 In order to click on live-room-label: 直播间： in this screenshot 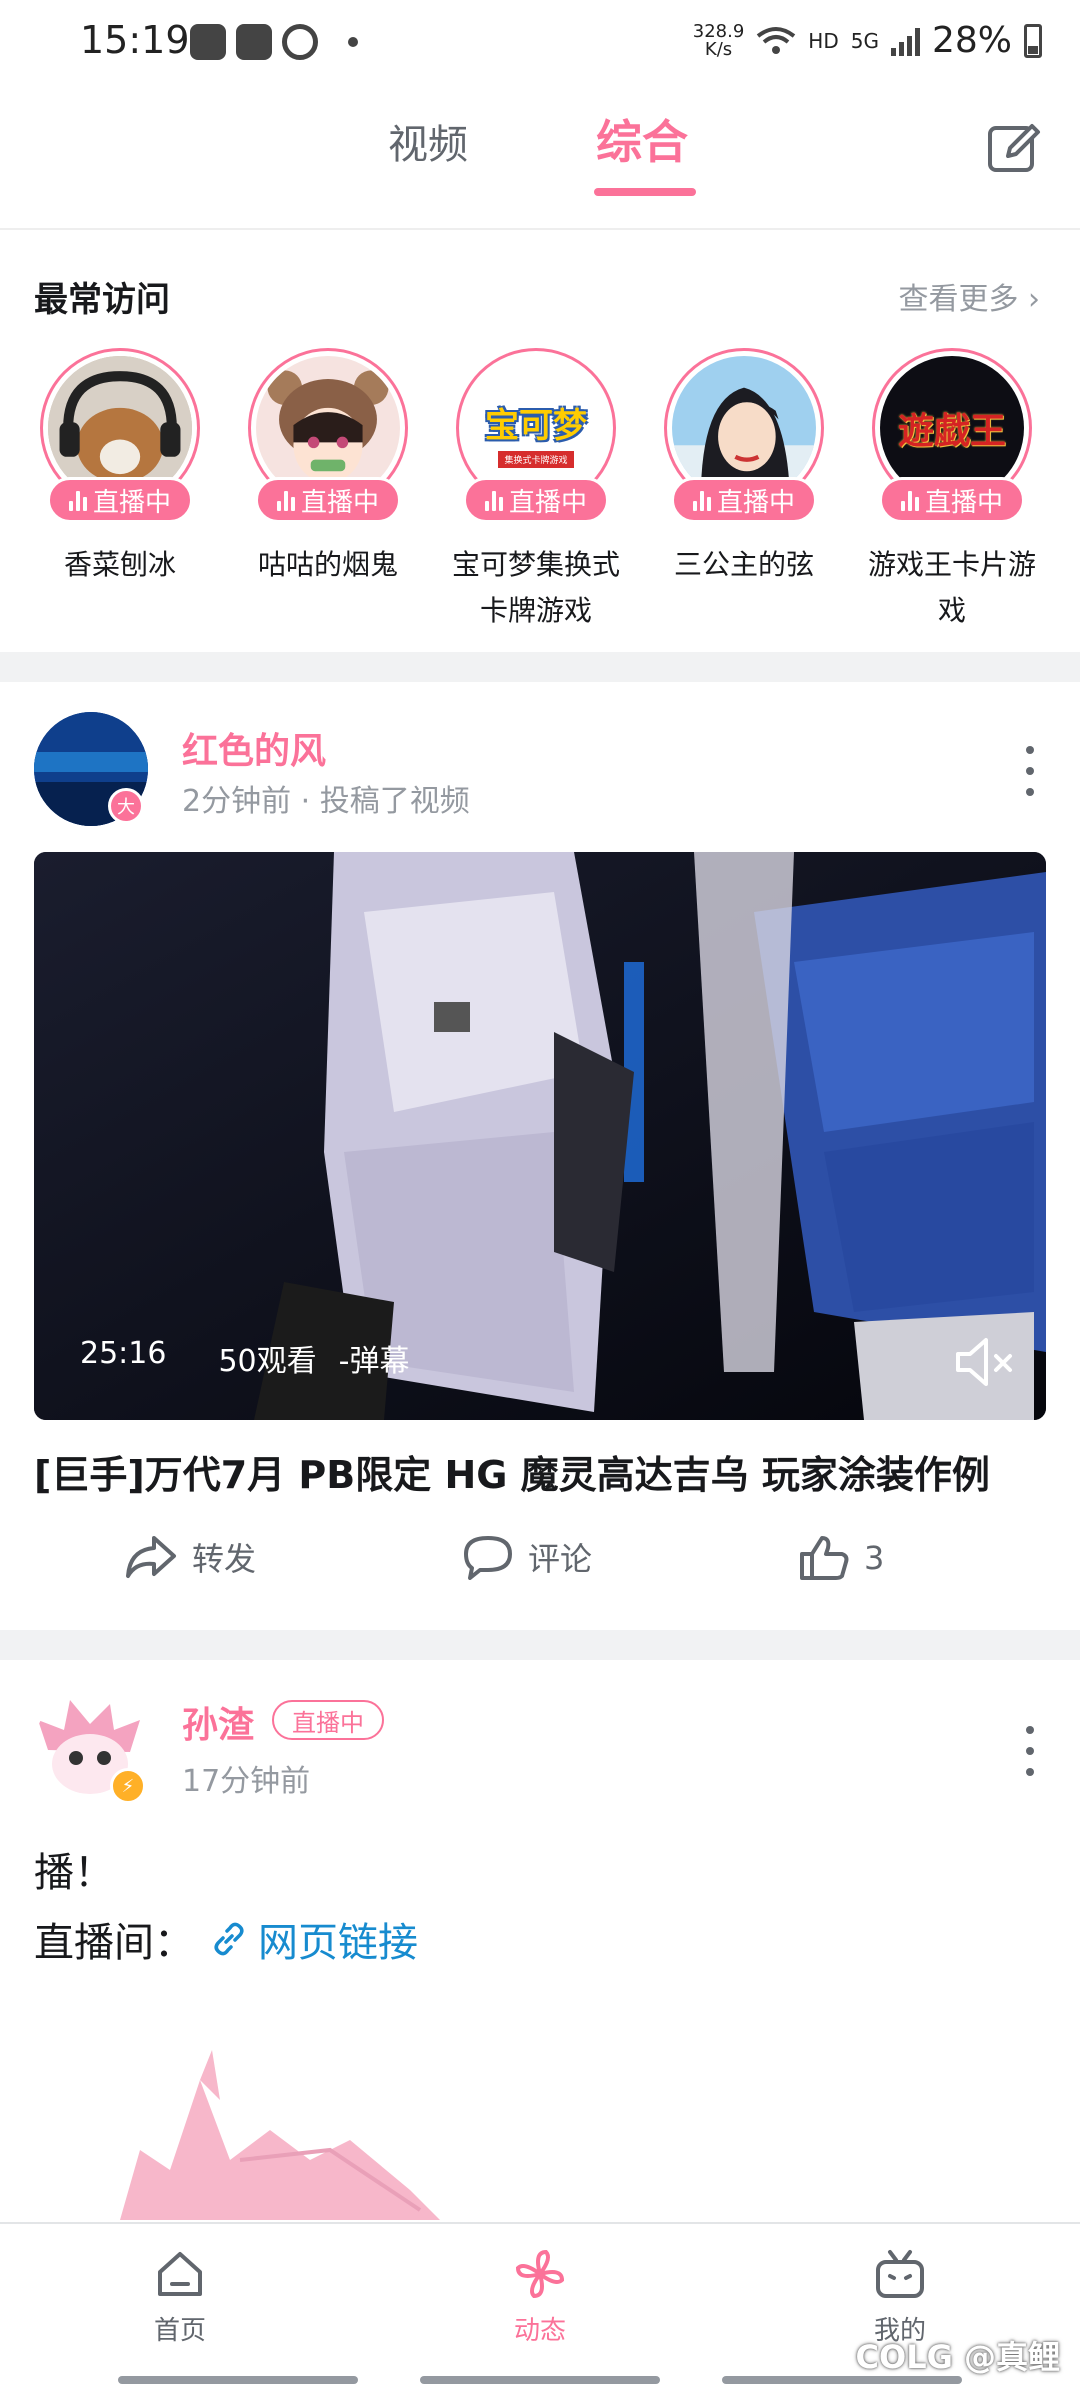, I will do `click(114, 1943)`.